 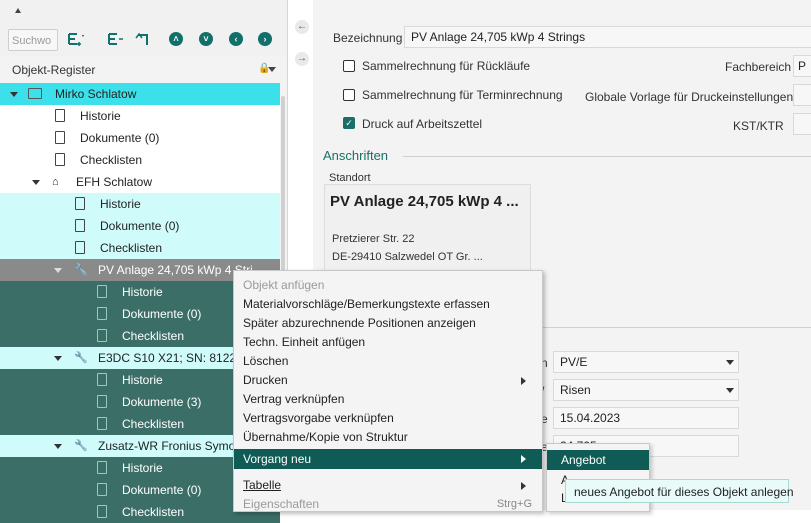 What do you see at coordinates (96, 94) in the screenshot?
I see `tree-node-label: Mirko Schlatow` at bounding box center [96, 94].